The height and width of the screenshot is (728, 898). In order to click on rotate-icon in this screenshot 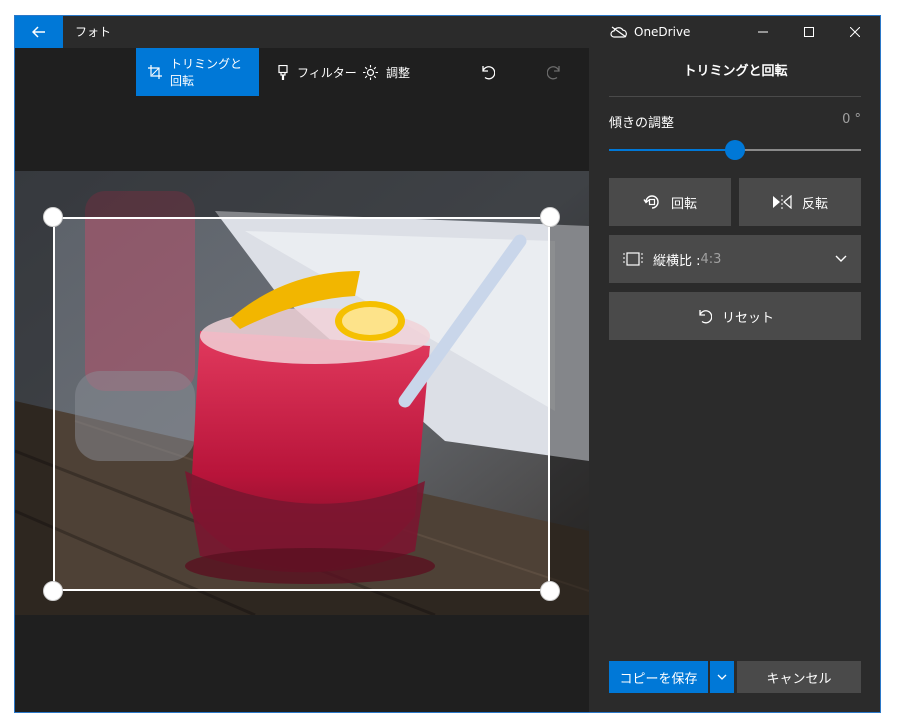, I will do `click(652, 202)`.